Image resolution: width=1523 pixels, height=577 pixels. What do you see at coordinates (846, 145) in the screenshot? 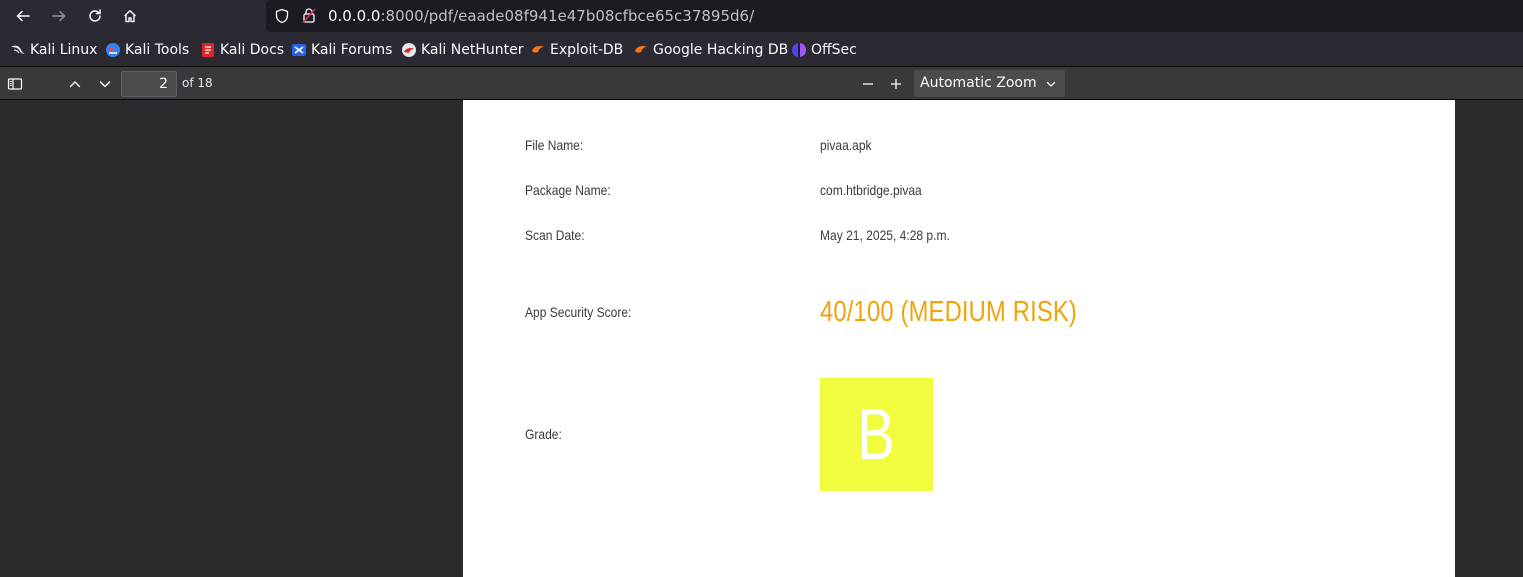
I see `file-name-value: pivaa.apk` at bounding box center [846, 145].